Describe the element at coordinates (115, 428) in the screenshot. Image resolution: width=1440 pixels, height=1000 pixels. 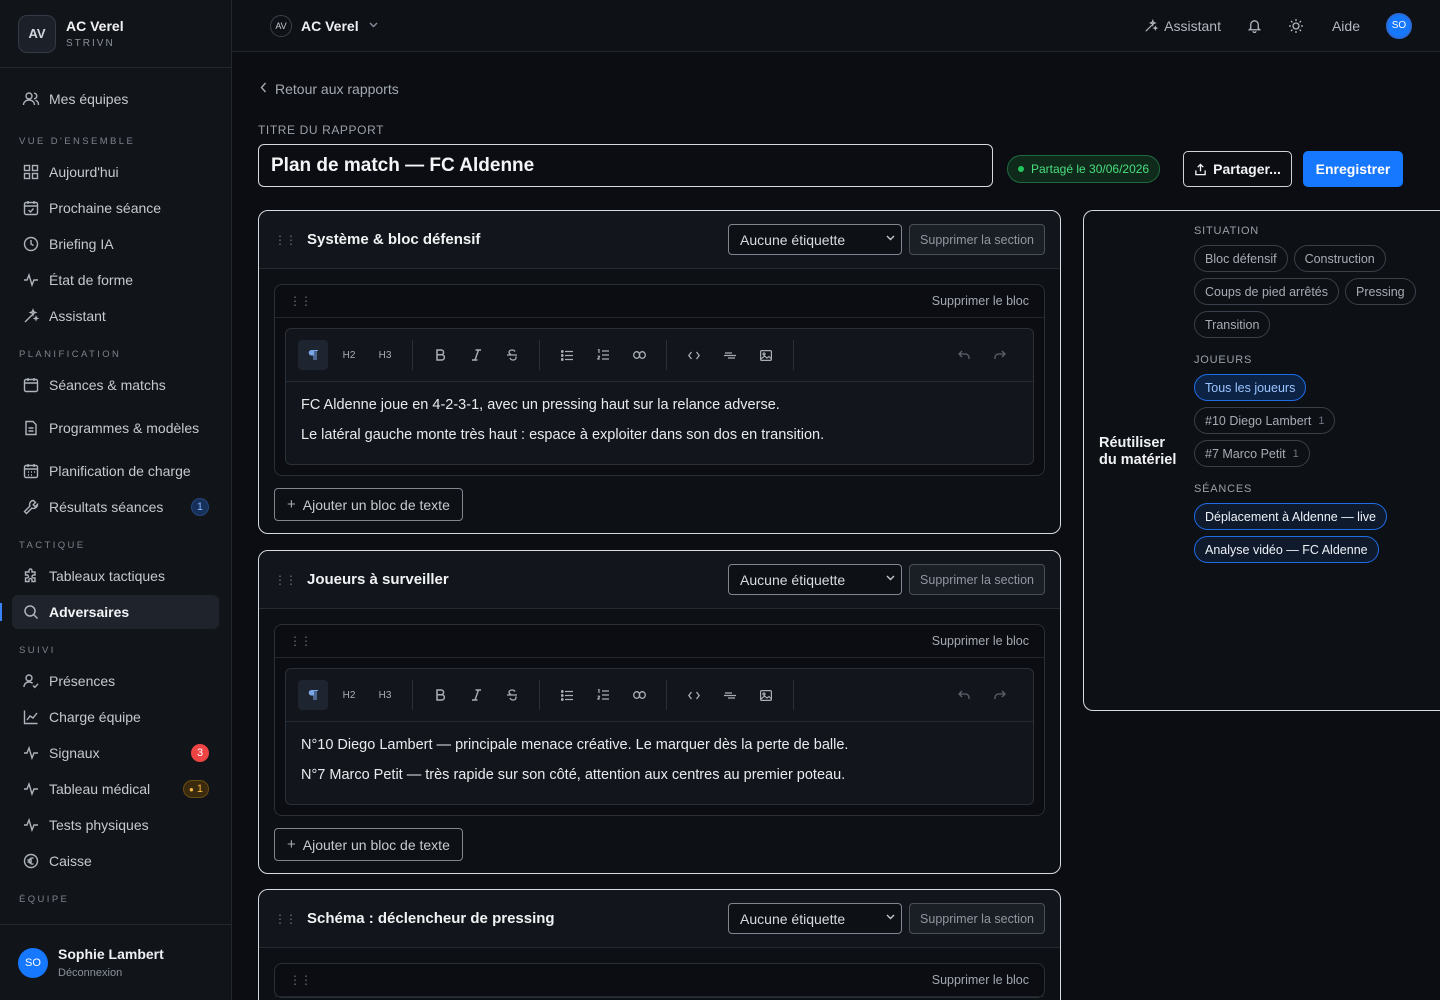
I see `sidebar-item-programs-templates: Programmes & modèles` at that location.